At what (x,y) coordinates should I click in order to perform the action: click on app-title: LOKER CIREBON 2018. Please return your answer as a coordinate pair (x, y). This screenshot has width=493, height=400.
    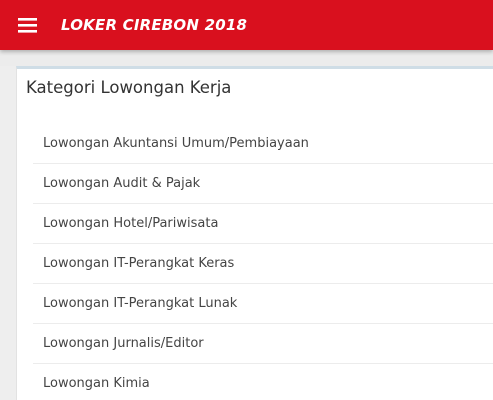
    Looking at the image, I should click on (154, 25).